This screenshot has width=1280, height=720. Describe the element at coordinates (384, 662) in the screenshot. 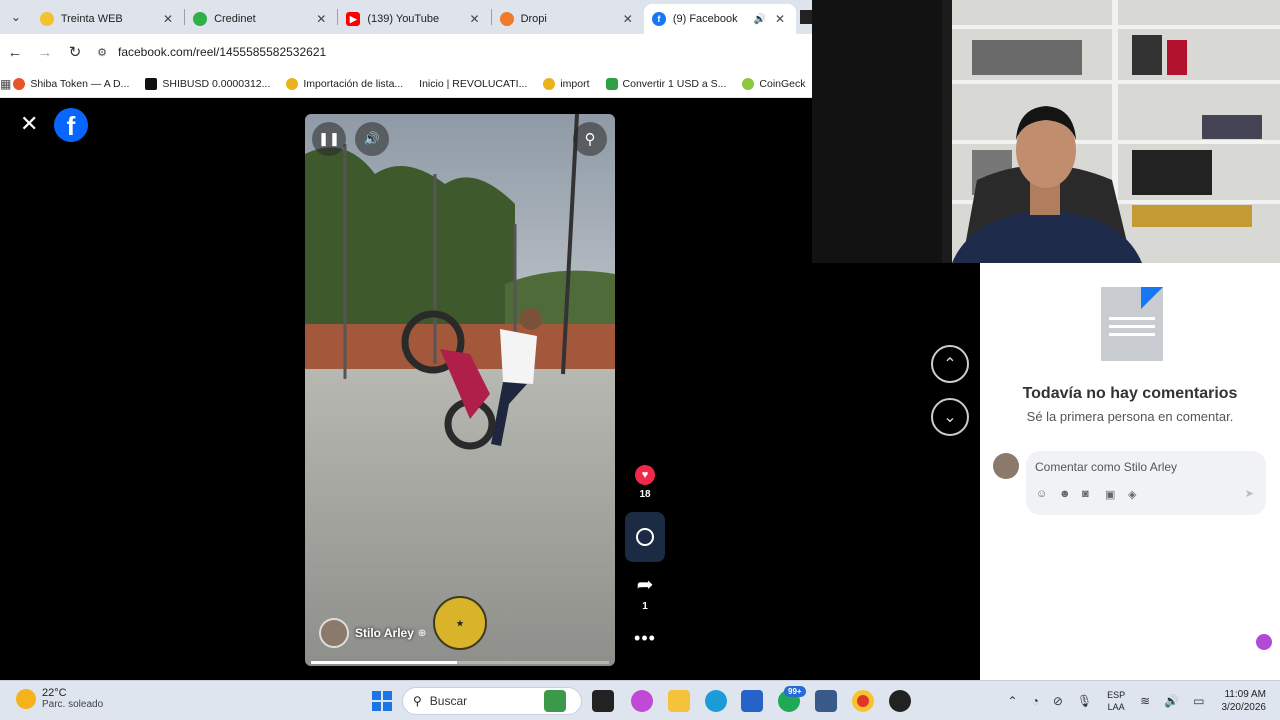

I see `progress-fill` at that location.